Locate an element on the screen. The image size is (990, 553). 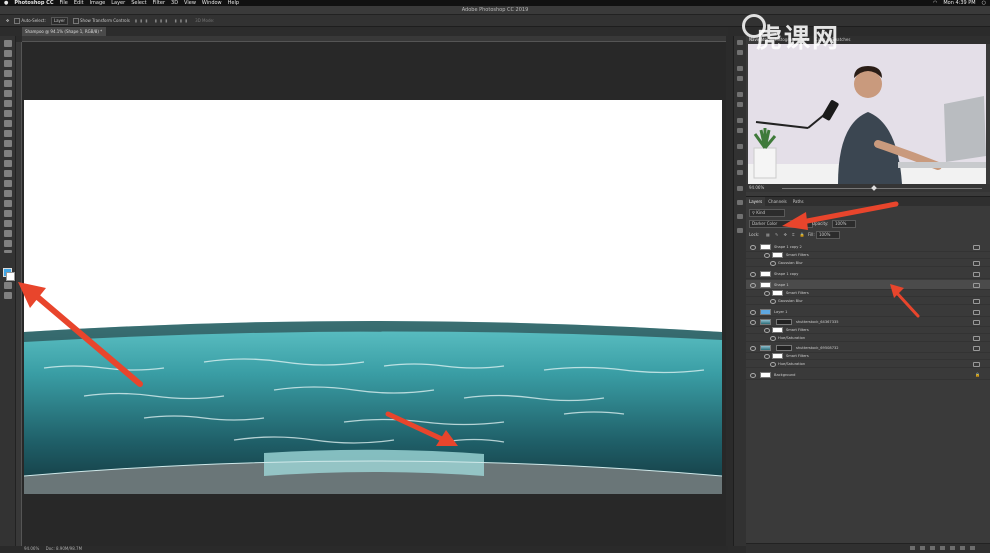
zoom-tool-icon is located at coordinates (8, 243).